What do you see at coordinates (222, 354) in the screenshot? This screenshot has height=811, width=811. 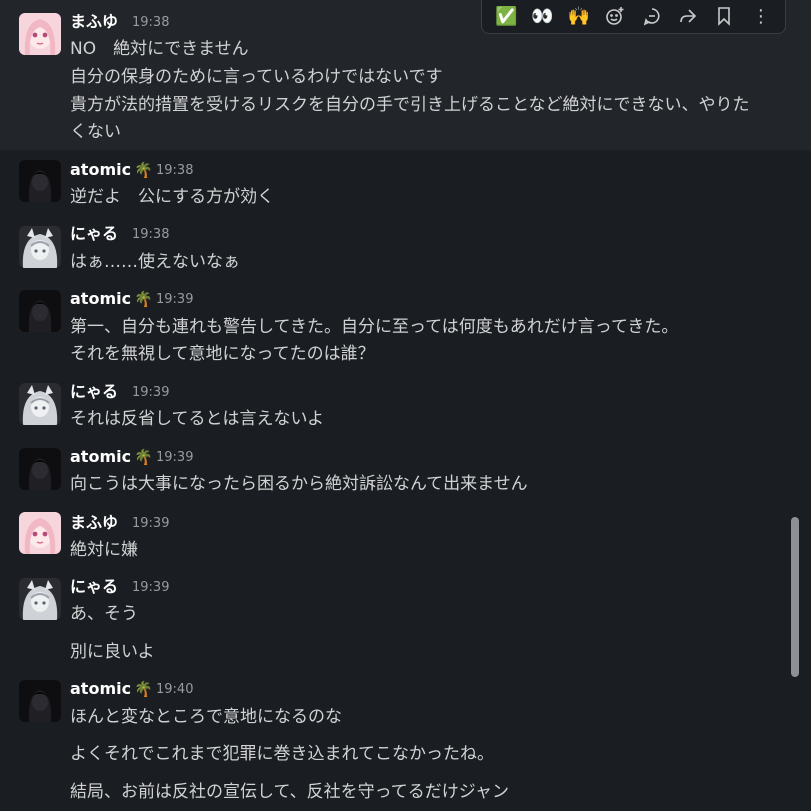 I see `message-text: それを無視して意地になってたのは誰？` at bounding box center [222, 354].